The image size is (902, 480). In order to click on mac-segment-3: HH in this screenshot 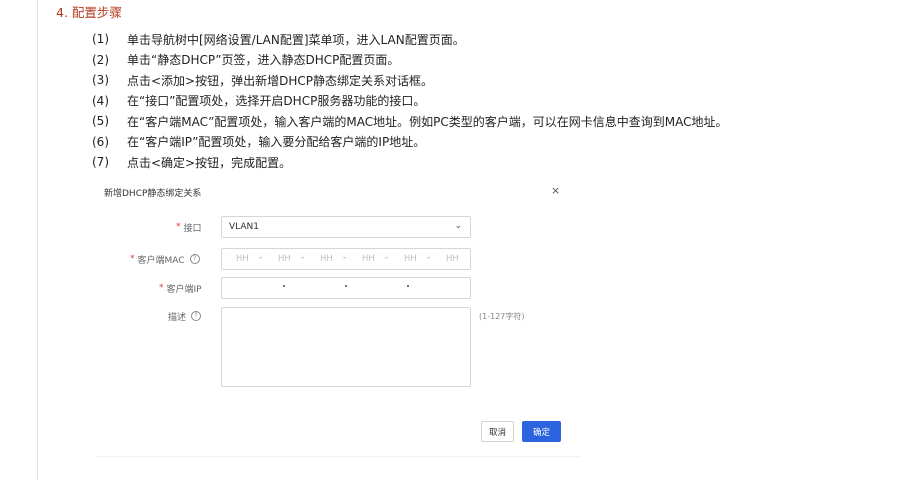, I will do `click(326, 259)`.